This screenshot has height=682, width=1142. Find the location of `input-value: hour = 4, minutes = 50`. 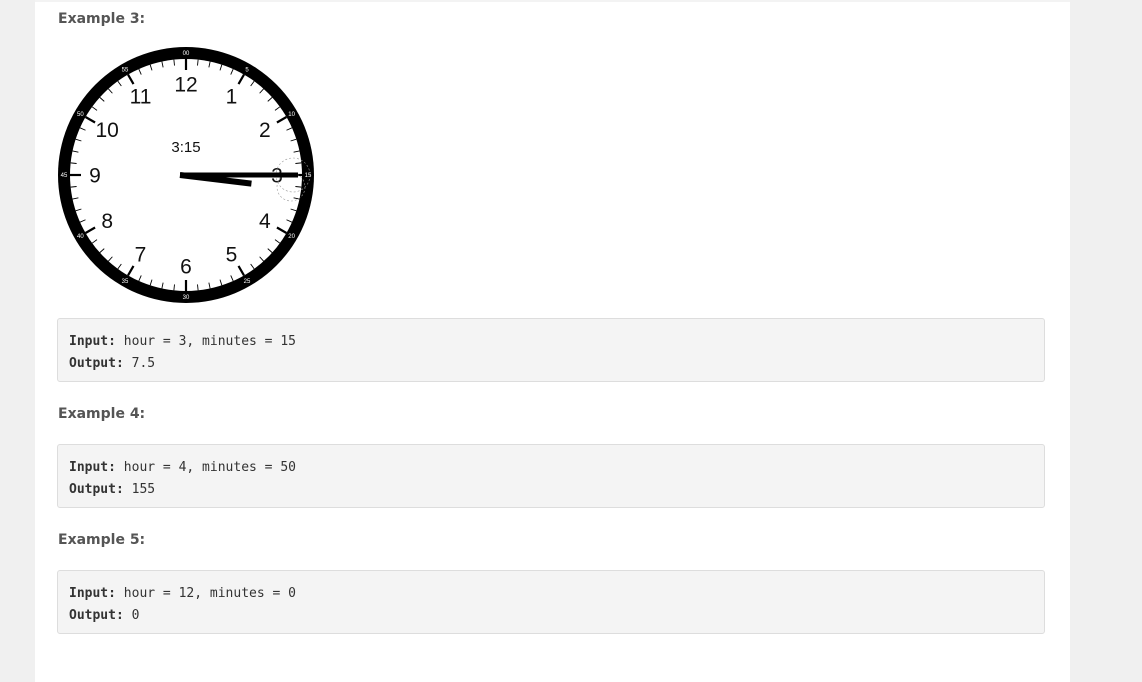

input-value: hour = 4, minutes = 50 is located at coordinates (205, 467).